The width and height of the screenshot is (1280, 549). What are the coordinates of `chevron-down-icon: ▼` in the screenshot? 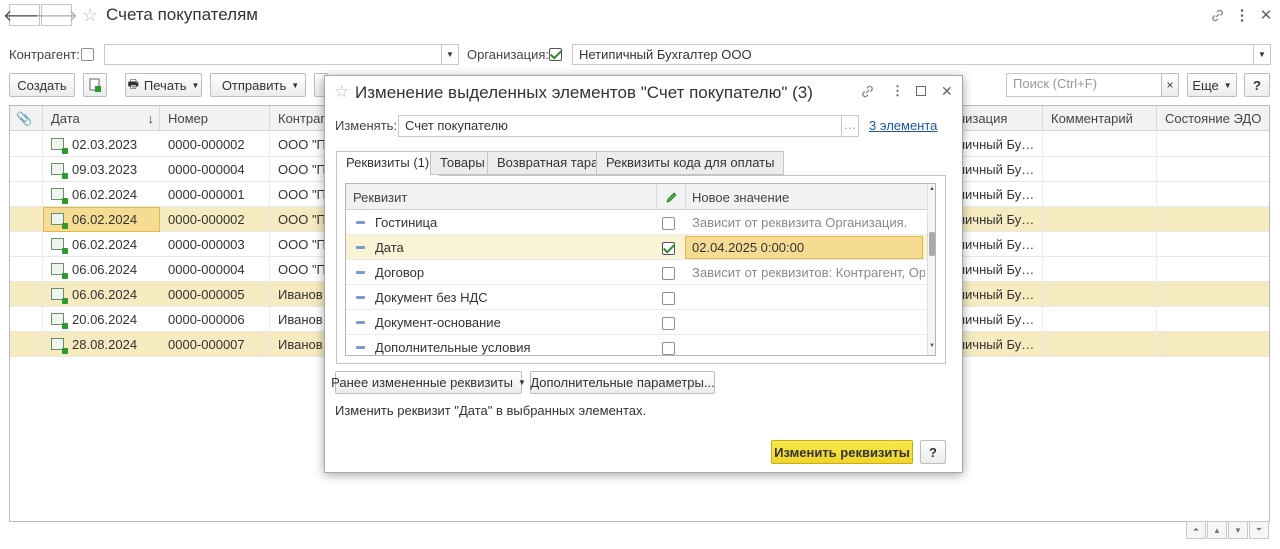 It's located at (295, 85).